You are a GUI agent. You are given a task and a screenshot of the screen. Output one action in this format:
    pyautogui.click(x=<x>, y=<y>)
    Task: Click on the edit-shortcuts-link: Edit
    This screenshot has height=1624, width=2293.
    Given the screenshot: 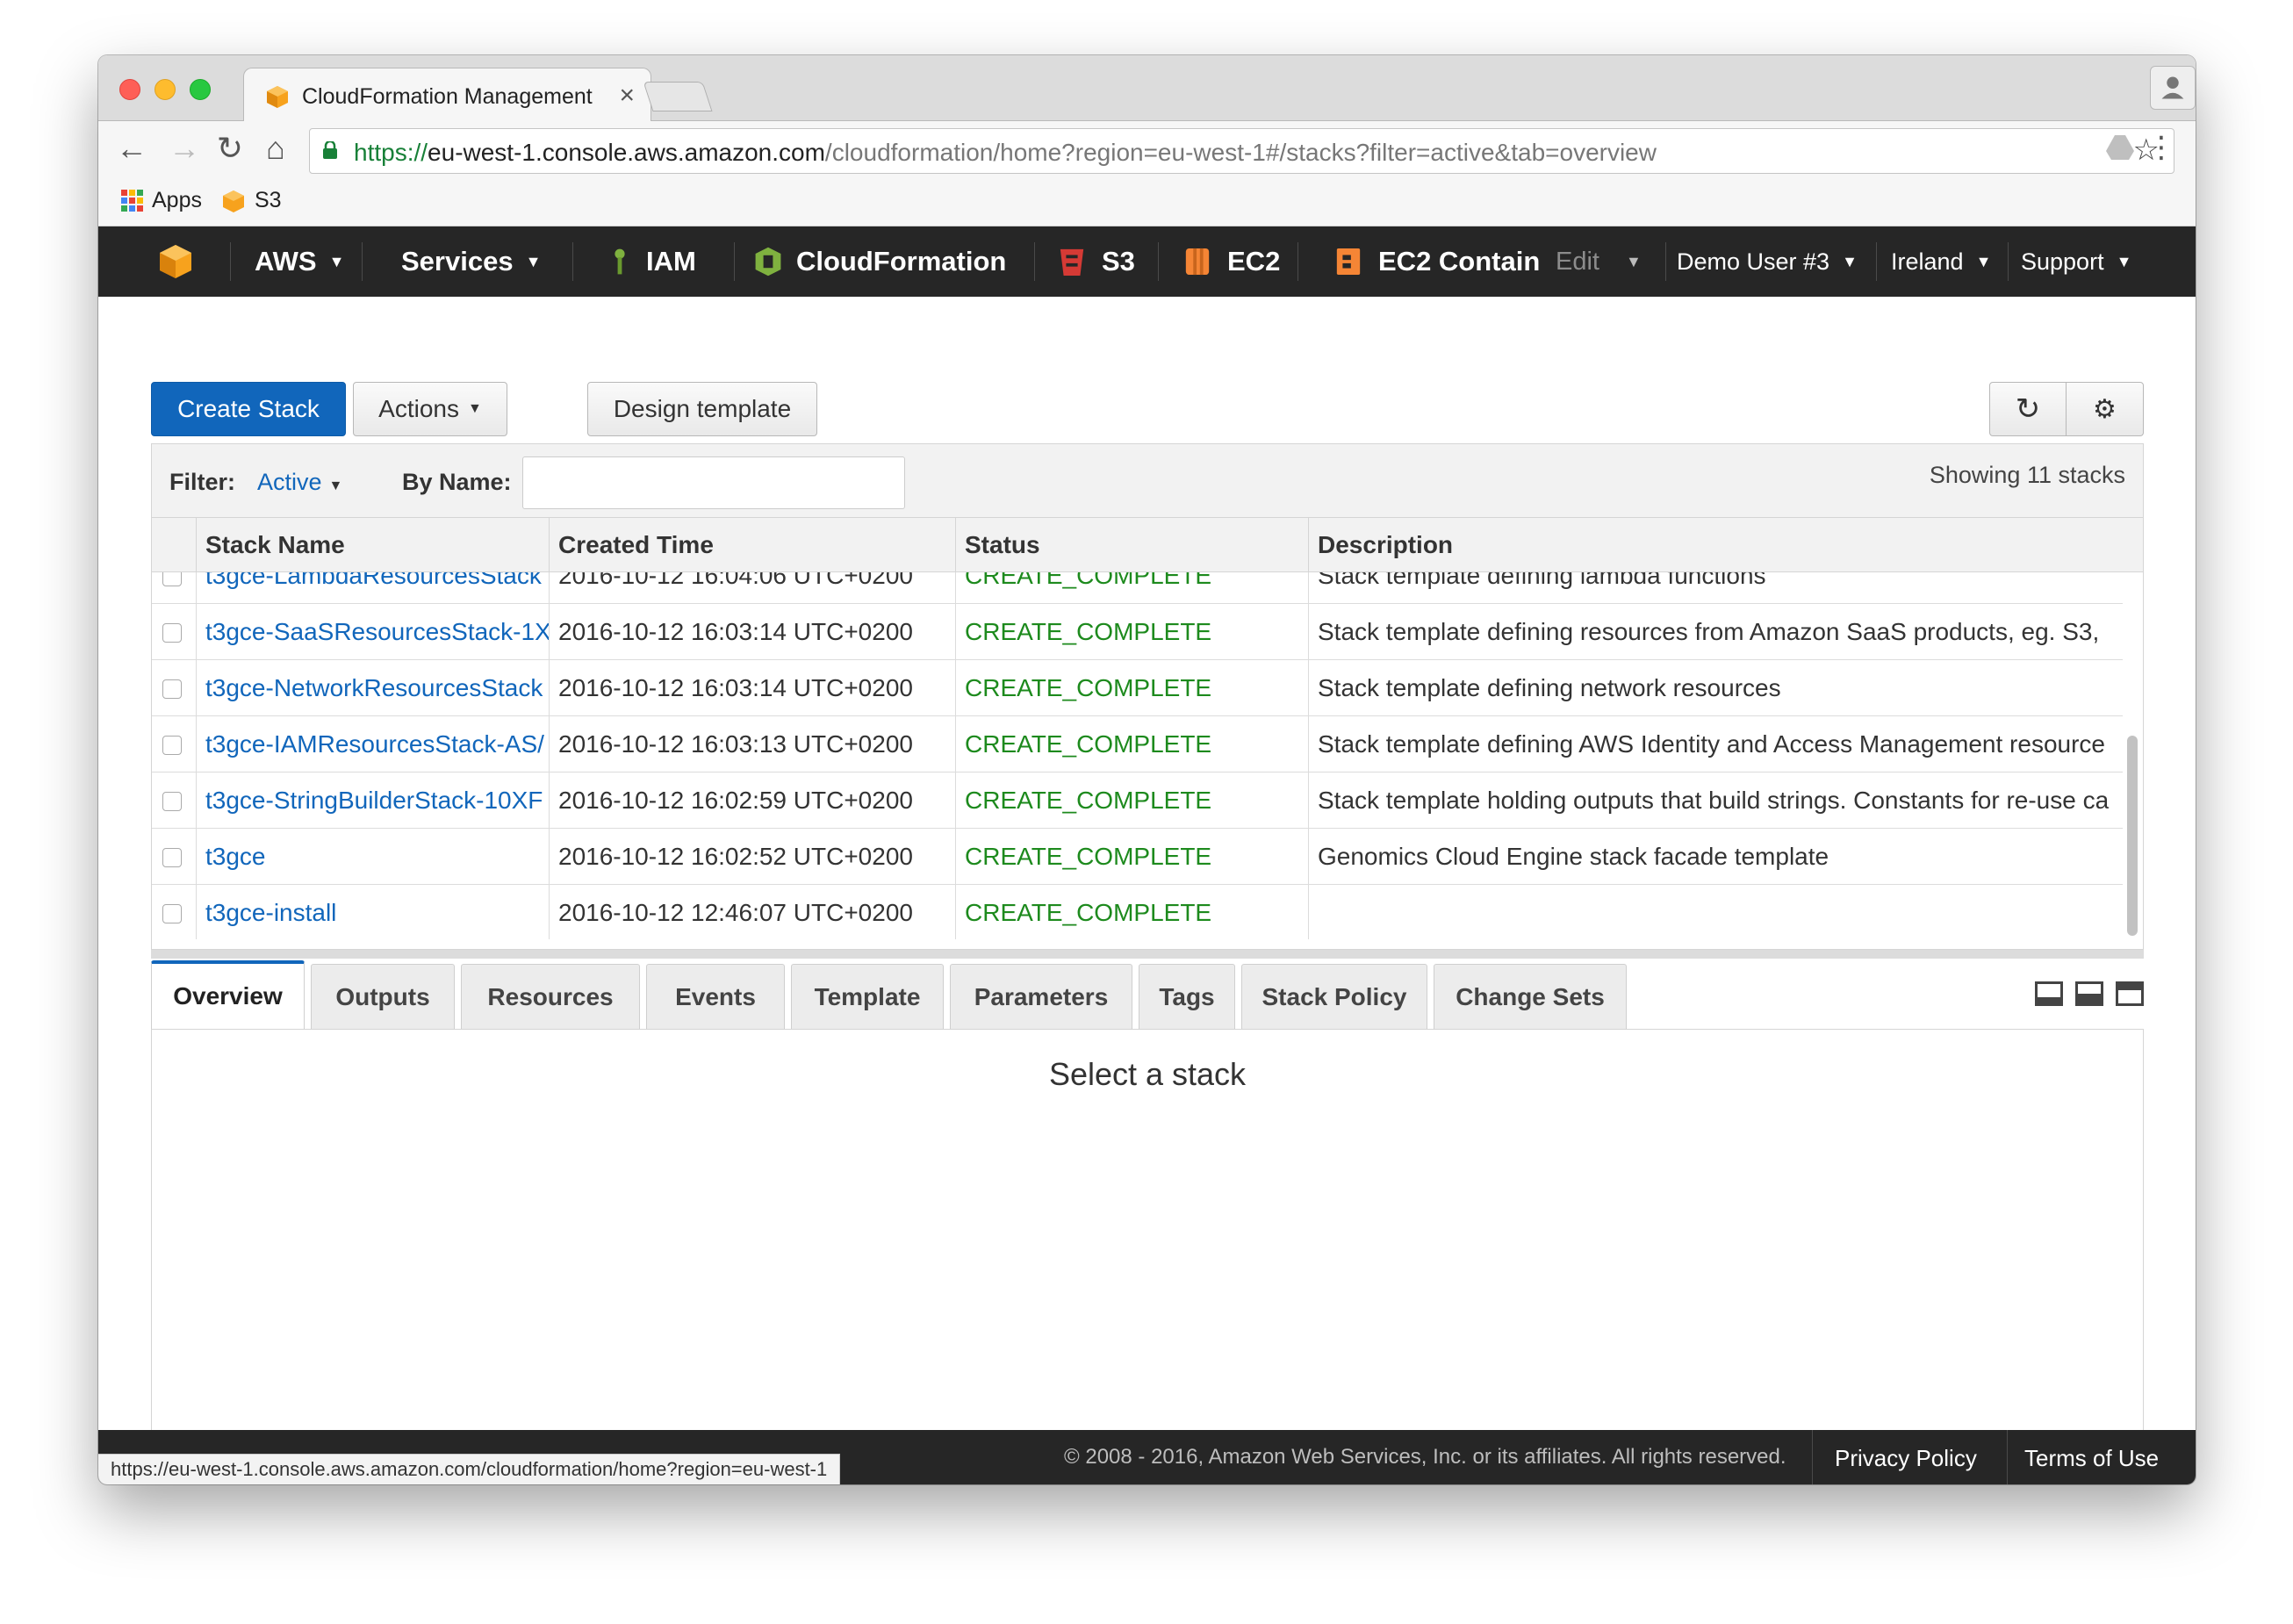 What is the action you would take?
    pyautogui.click(x=1578, y=261)
    